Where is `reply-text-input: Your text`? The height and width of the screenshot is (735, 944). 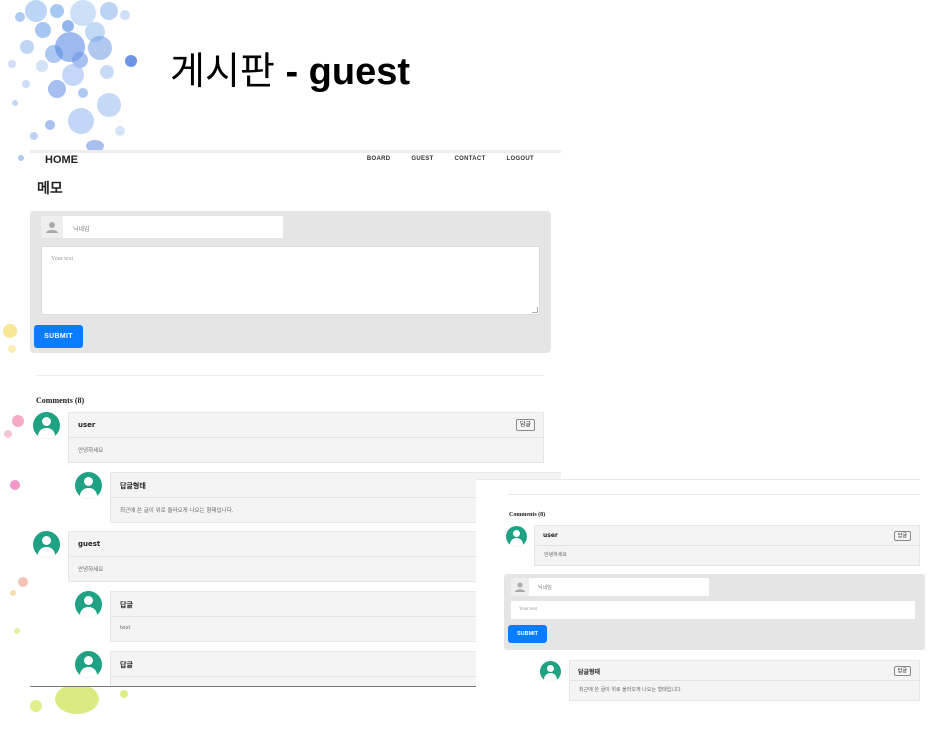 reply-text-input: Your text is located at coordinates (713, 610).